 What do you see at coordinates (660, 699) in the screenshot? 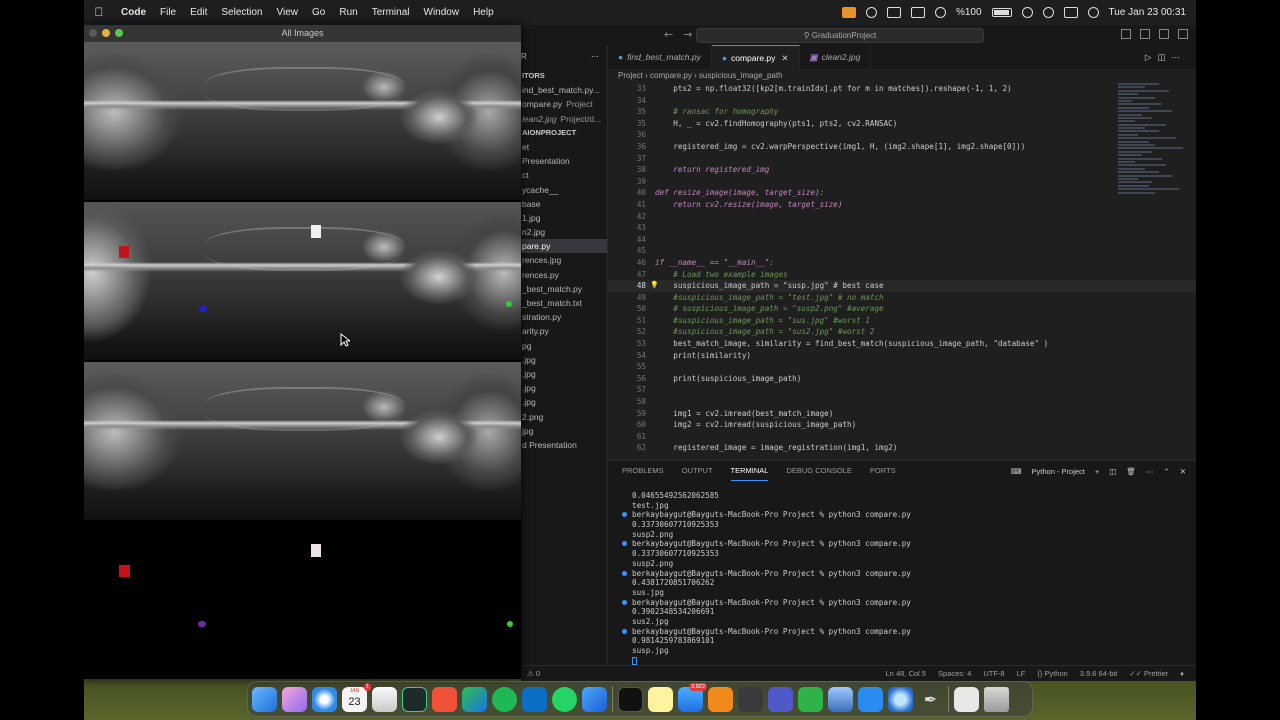
I see `notes-icon` at bounding box center [660, 699].